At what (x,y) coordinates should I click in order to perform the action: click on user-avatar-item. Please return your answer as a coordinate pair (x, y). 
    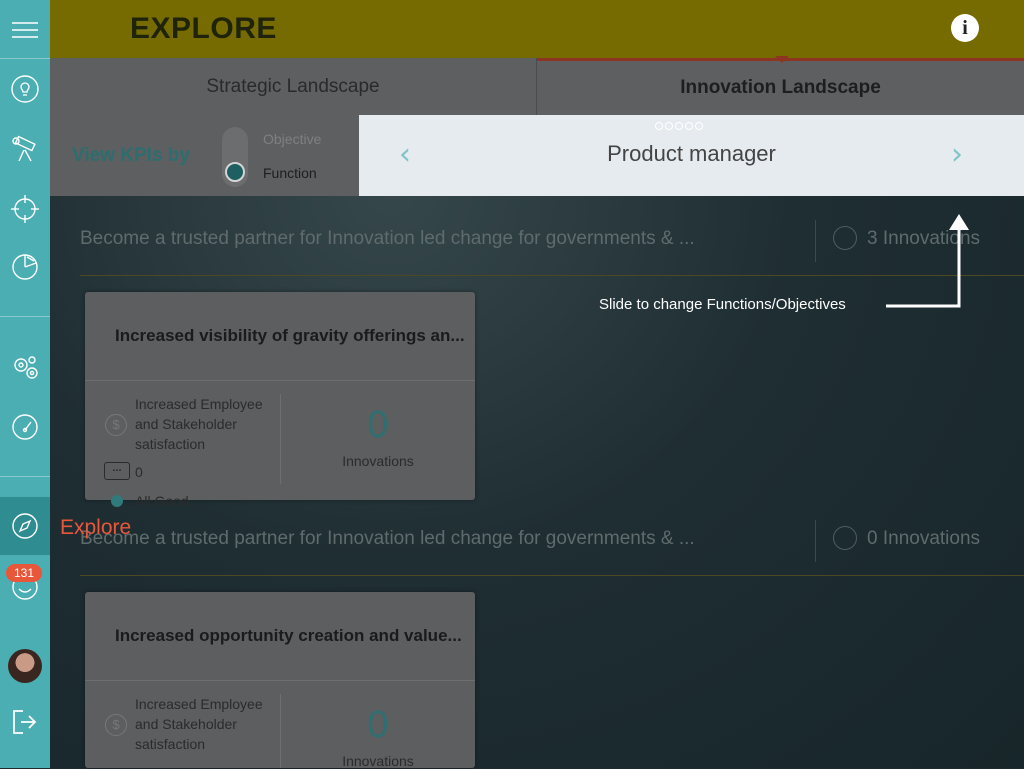
    Looking at the image, I should click on (25, 666).